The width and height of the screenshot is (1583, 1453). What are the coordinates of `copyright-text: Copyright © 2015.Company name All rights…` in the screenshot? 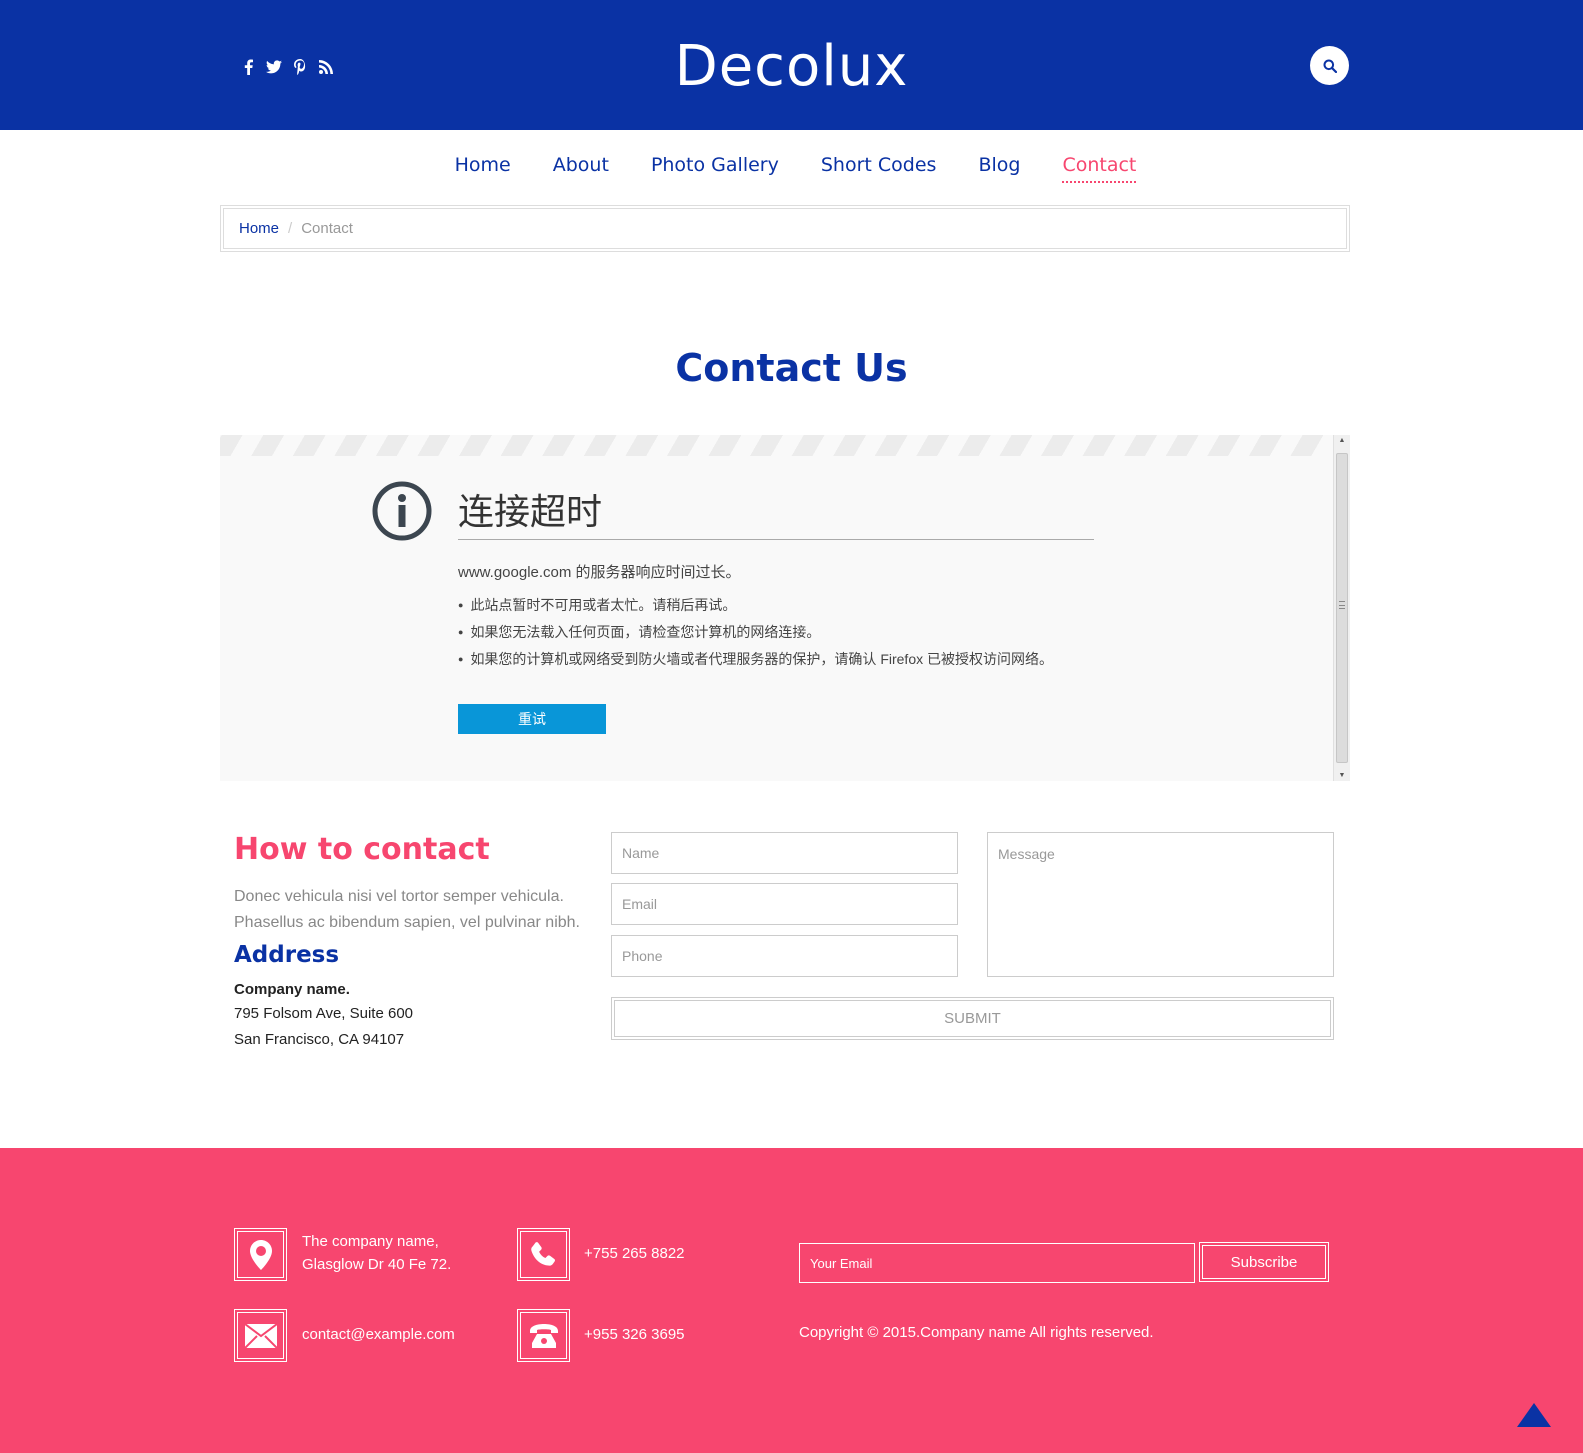 It's located at (976, 1332).